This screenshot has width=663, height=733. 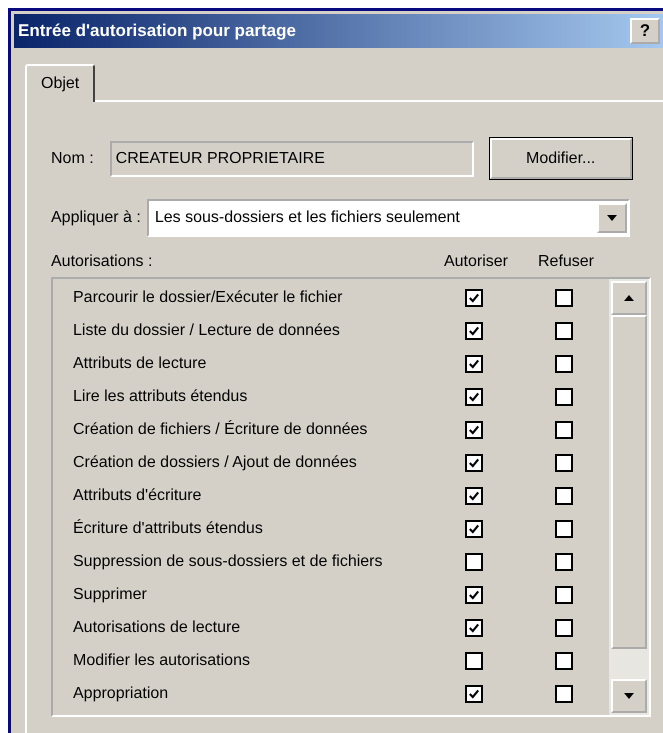 What do you see at coordinates (220, 429) in the screenshot?
I see `permission-name: Création de fichiers / Écriture de données` at bounding box center [220, 429].